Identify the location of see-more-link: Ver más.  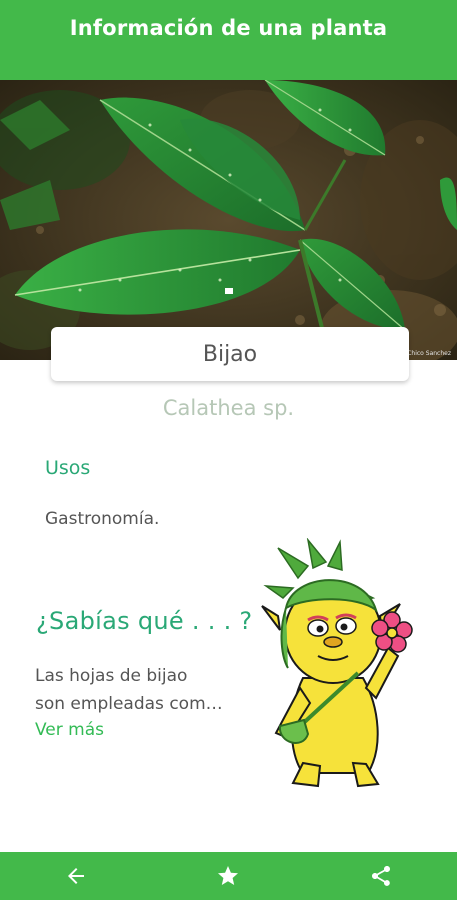
(69, 730).